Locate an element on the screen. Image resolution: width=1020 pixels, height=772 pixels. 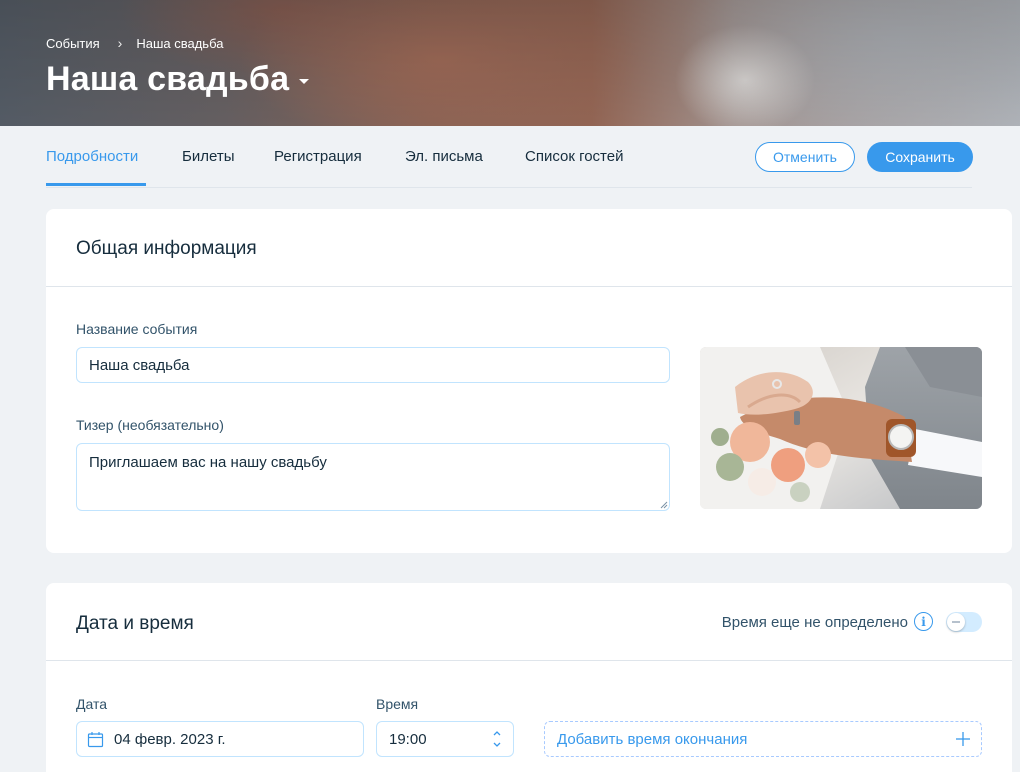
tab-emails: Эл. письма is located at coordinates (444, 156).